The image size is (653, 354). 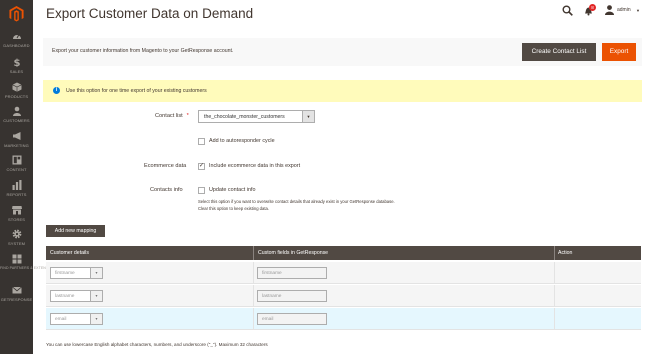 I want to click on envelope-icon, so click(x=16, y=290).